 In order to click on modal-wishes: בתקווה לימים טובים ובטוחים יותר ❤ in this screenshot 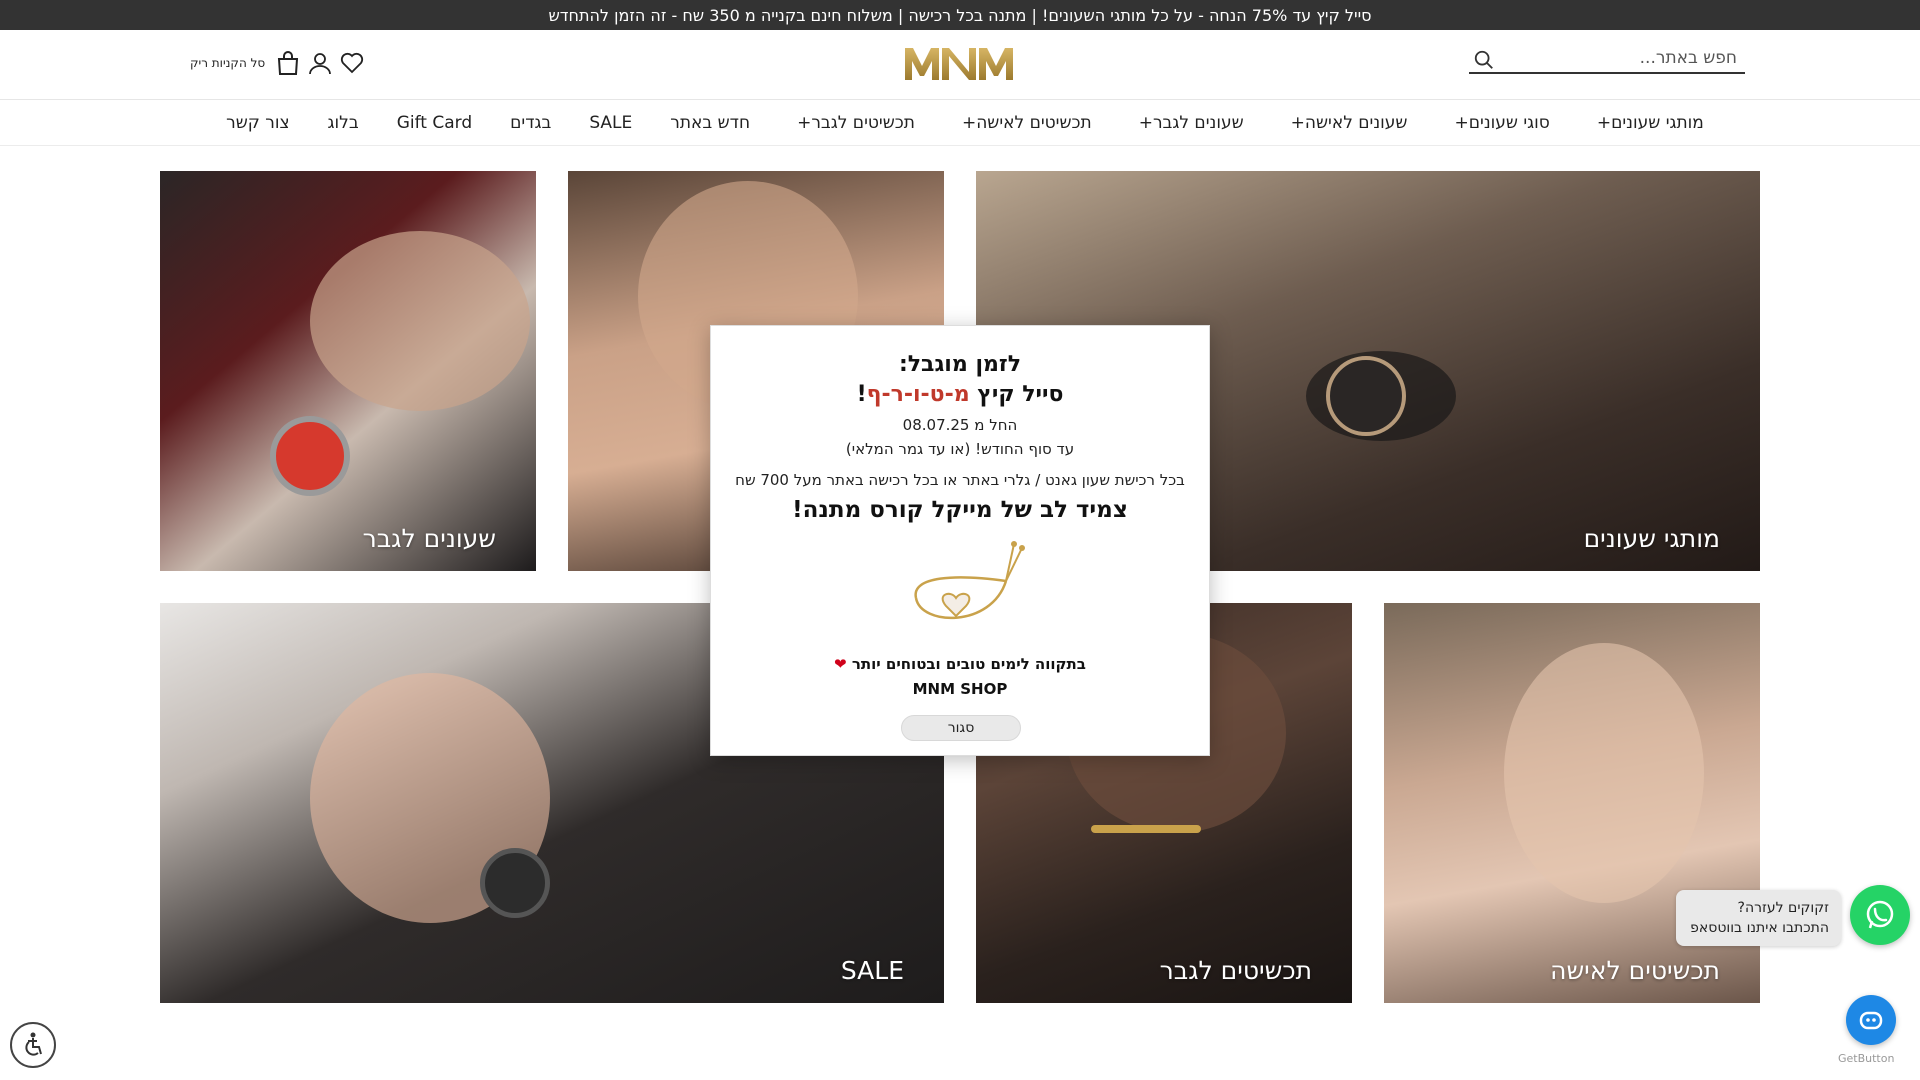, I will do `click(960, 664)`.